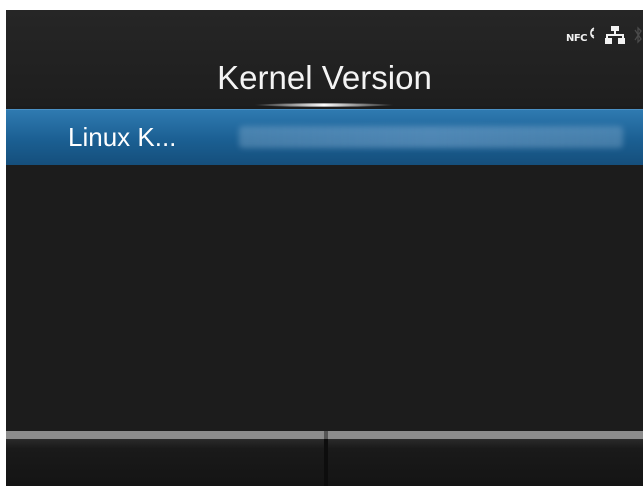  What do you see at coordinates (324, 105) in the screenshot?
I see `title-underline` at bounding box center [324, 105].